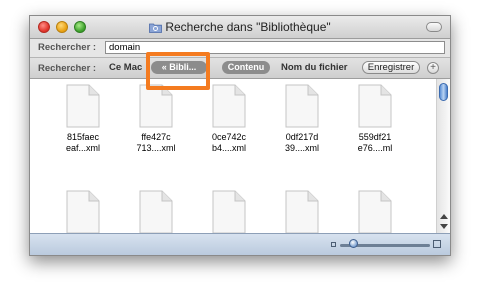 Image resolution: width=480 pixels, height=294 pixels. What do you see at coordinates (156, 142) in the screenshot?
I see `file-name: ffe427c 713....xml` at bounding box center [156, 142].